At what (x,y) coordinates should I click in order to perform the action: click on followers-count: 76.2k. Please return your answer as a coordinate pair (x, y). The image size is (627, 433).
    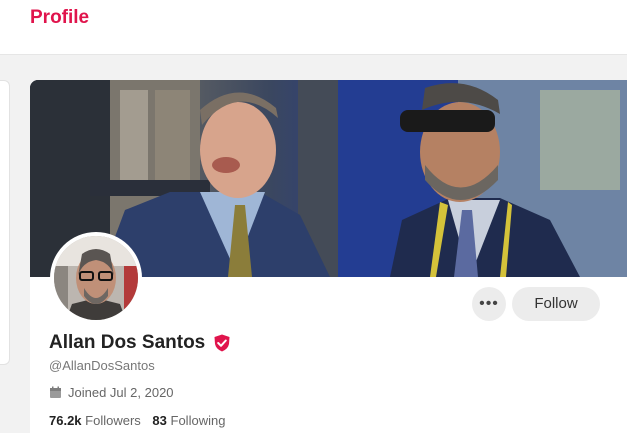
    Looking at the image, I should click on (65, 420).